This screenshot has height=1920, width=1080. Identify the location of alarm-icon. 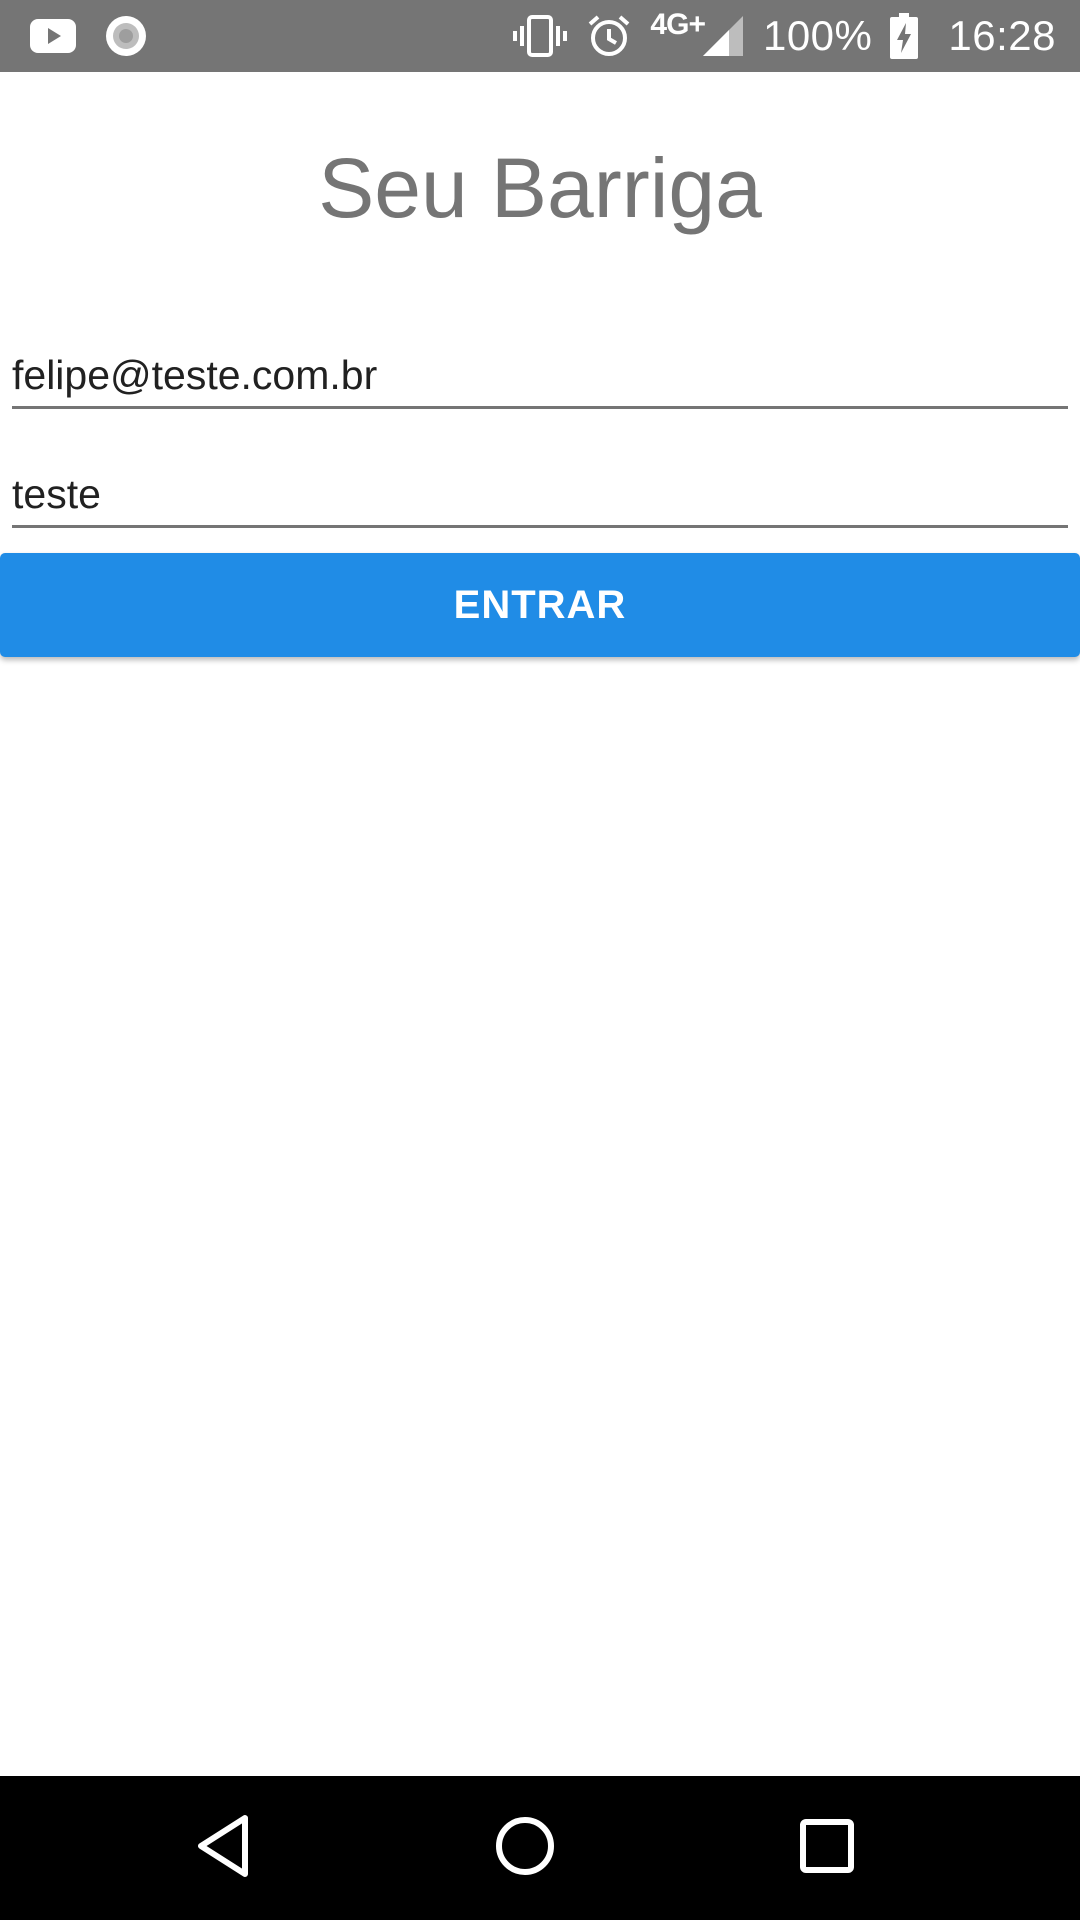
(609, 36).